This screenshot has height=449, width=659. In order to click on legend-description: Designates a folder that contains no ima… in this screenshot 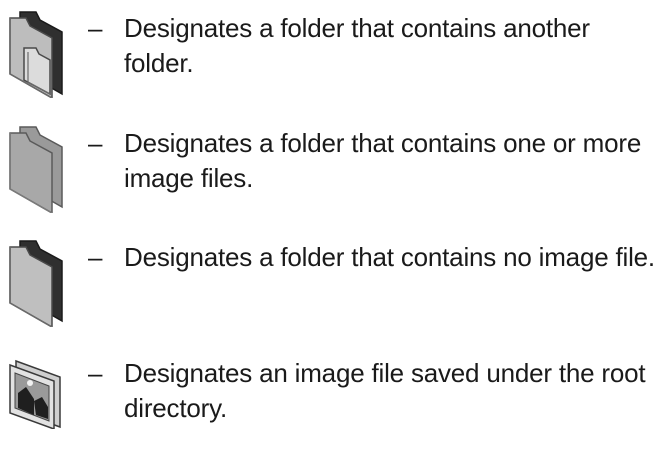, I will do `click(389, 257)`.